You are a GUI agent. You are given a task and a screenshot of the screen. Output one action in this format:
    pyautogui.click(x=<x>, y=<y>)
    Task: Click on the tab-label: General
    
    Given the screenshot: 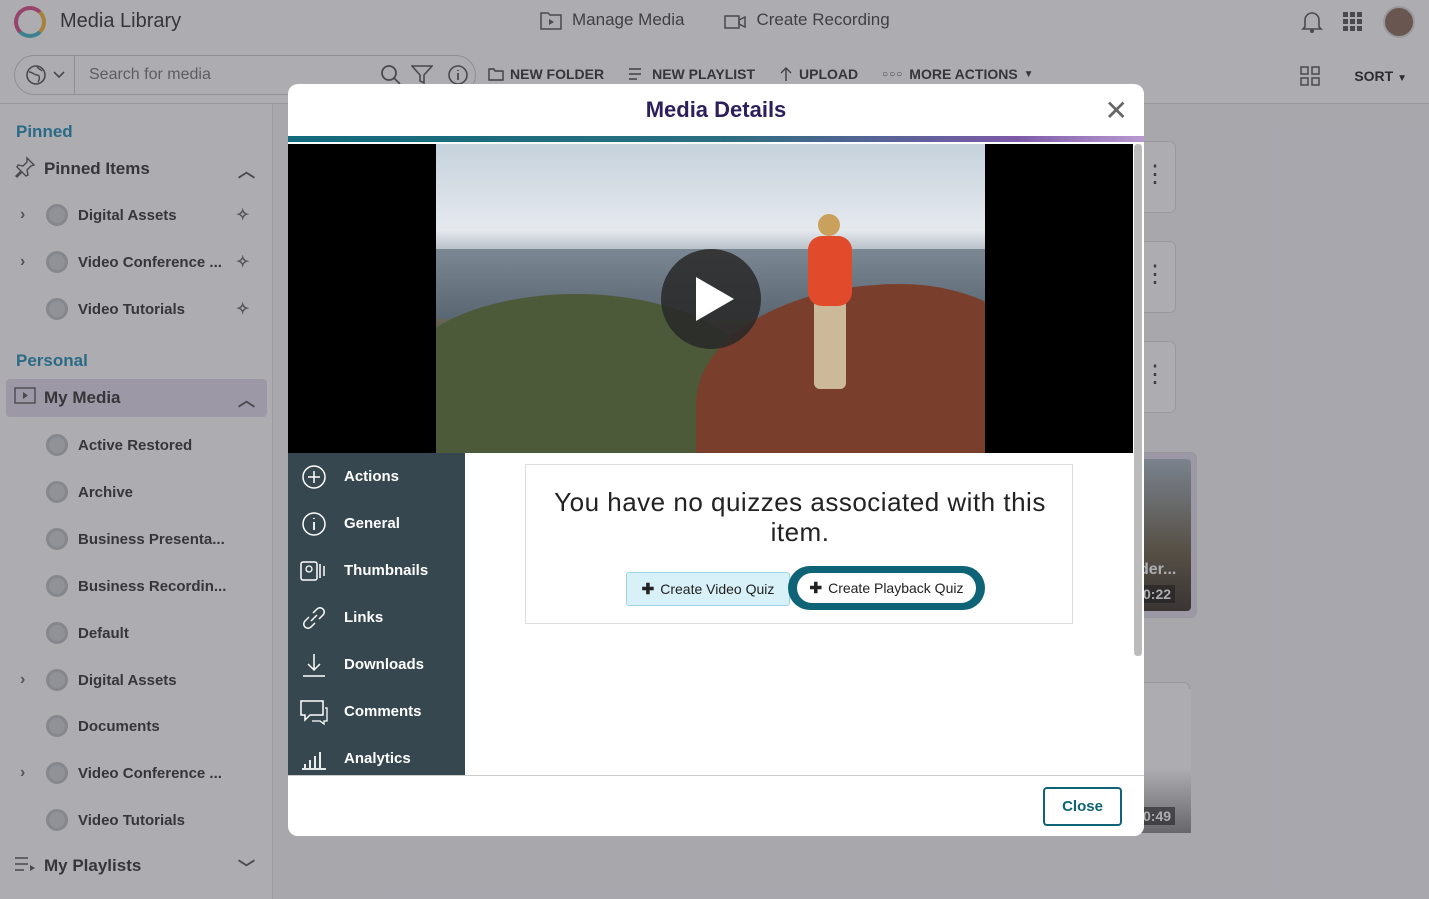 What is the action you would take?
    pyautogui.click(x=372, y=523)
    